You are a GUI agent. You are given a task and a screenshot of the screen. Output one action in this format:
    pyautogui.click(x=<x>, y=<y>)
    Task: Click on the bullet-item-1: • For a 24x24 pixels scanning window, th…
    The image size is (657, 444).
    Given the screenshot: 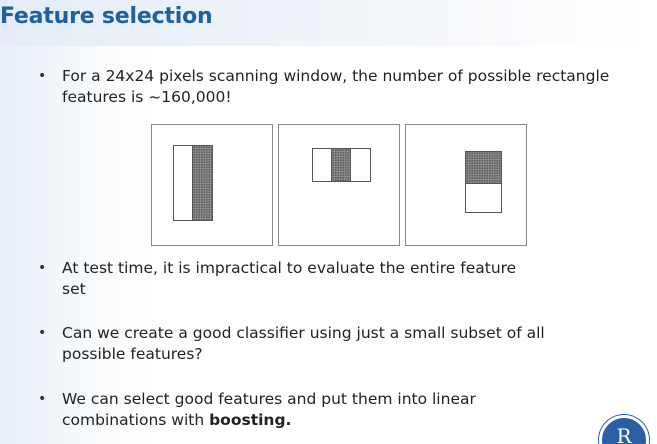 What is the action you would take?
    pyautogui.click(x=340, y=87)
    